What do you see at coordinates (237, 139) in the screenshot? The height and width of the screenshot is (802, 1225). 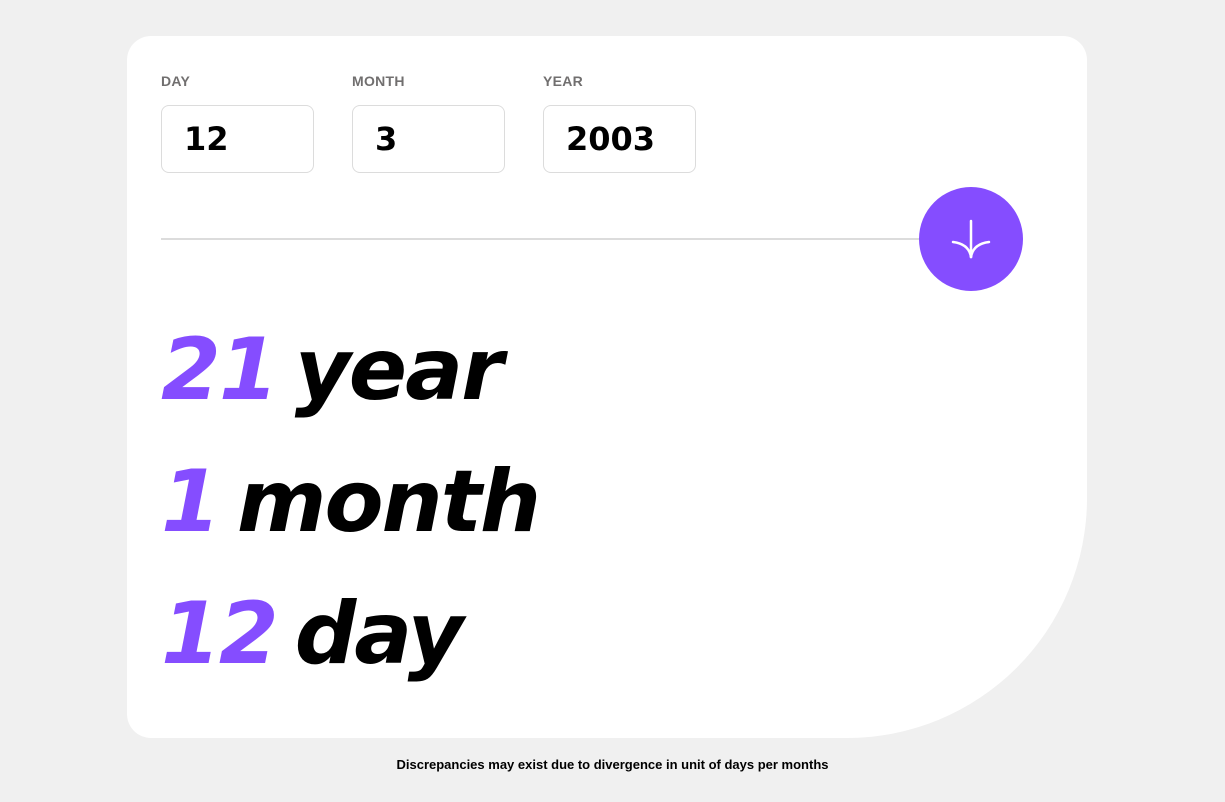 I see `day-input` at bounding box center [237, 139].